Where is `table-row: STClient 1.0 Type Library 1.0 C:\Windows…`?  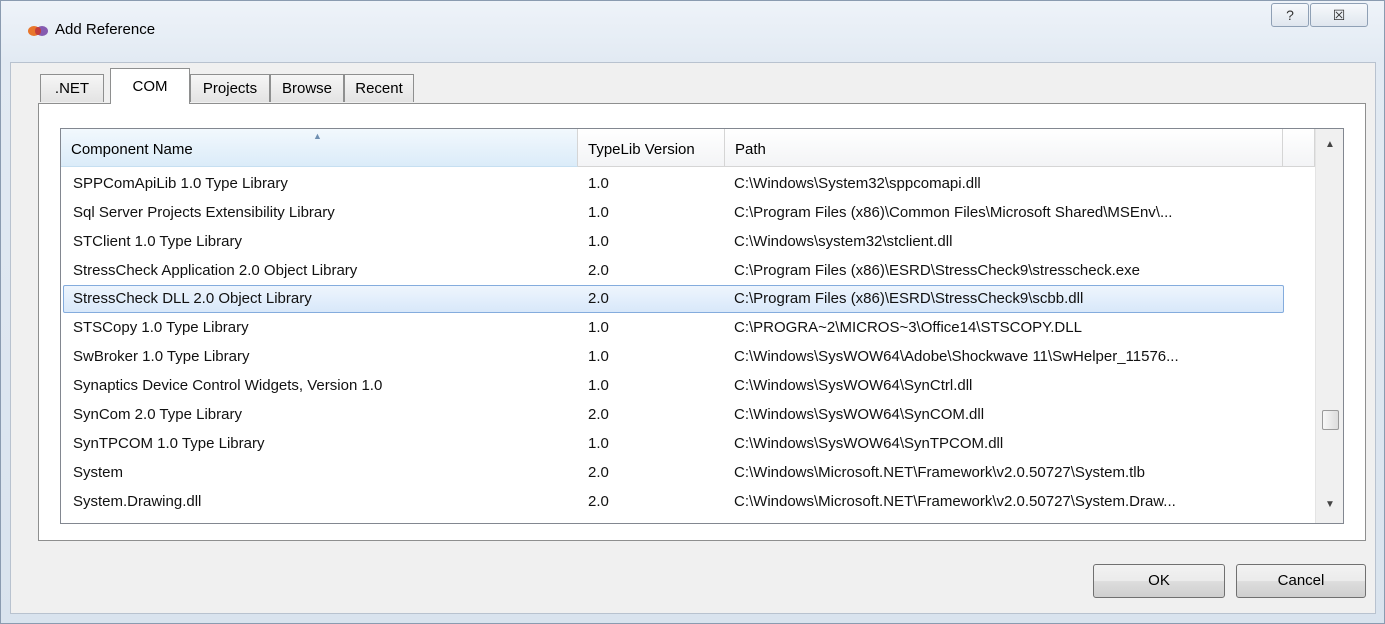 table-row: STClient 1.0 Type Library 1.0 C:\Windows… is located at coordinates (673, 242).